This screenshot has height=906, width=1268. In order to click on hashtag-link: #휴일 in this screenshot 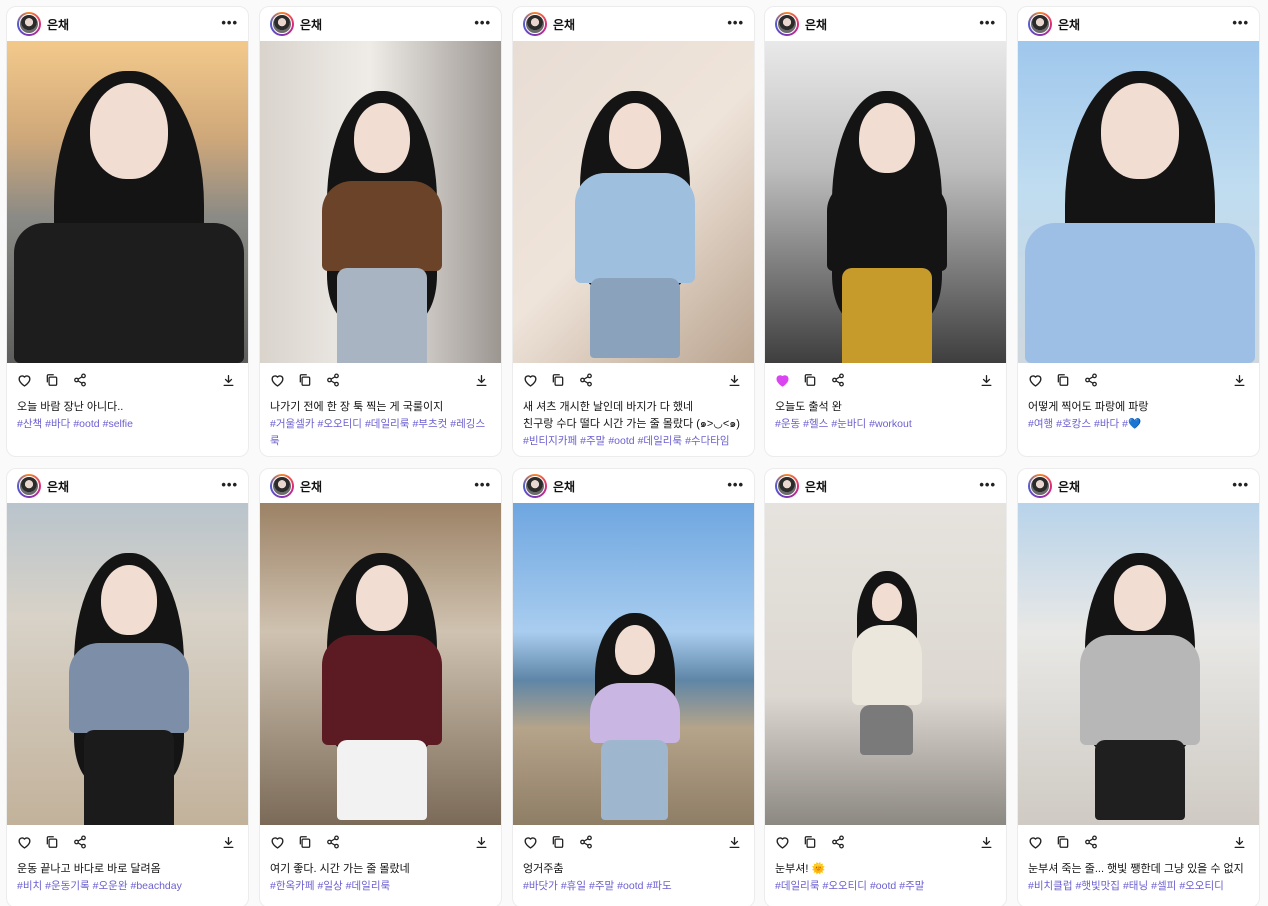, I will do `click(573, 886)`.